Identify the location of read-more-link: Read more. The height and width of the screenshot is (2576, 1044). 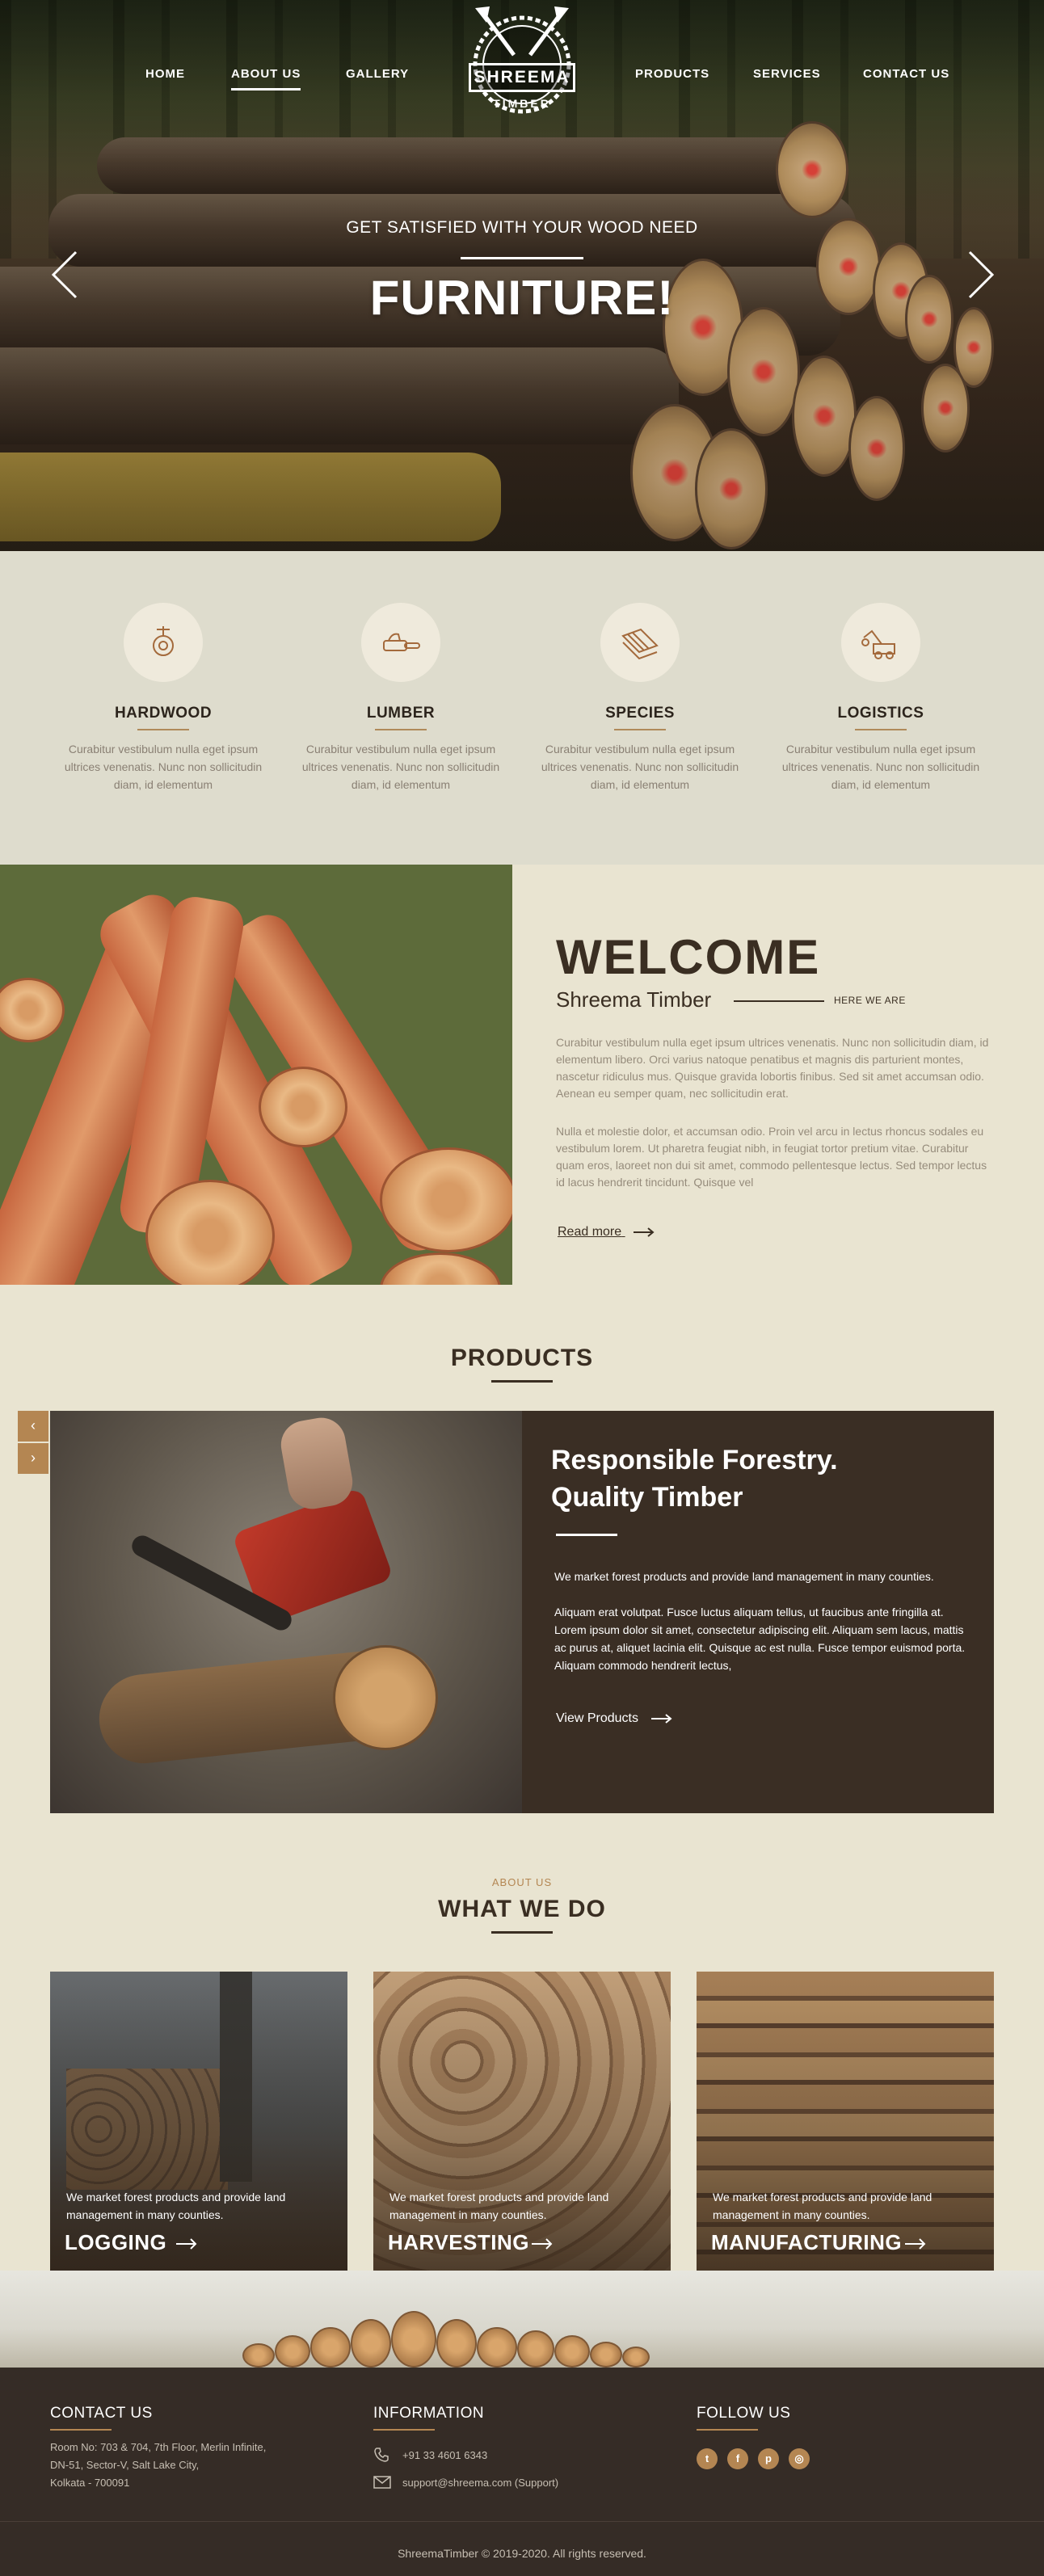
(606, 1232).